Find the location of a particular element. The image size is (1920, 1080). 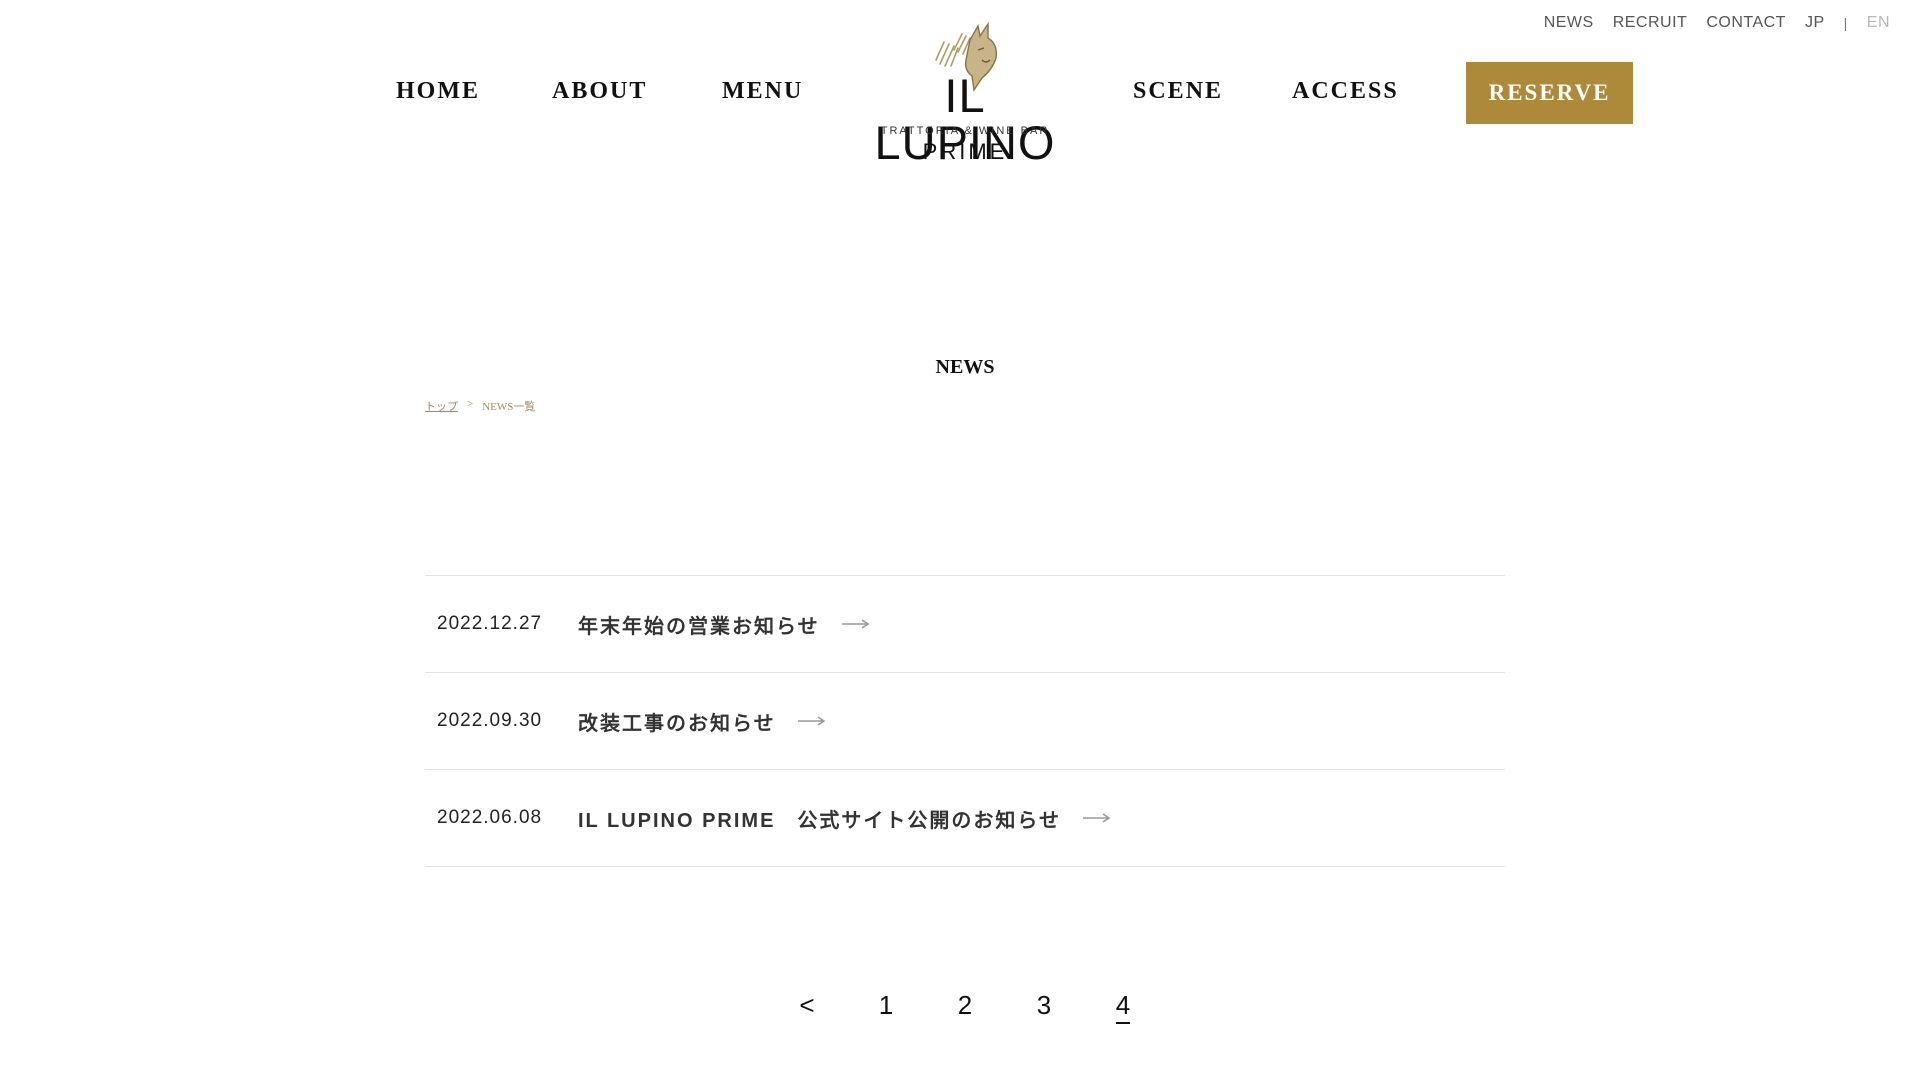

breadcrumb-current: NEWS一覧 is located at coordinates (509, 407).